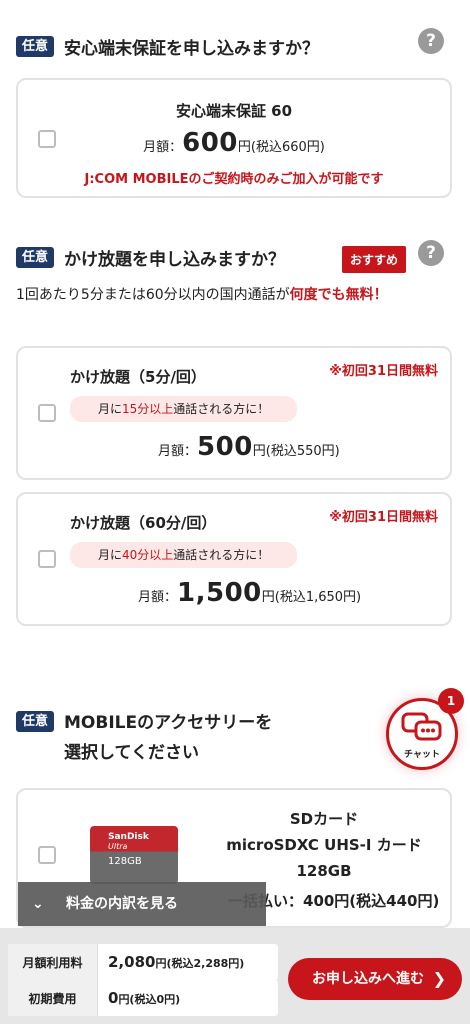  What do you see at coordinates (118, 846) in the screenshot?
I see `sd-series-text: Ultra` at bounding box center [118, 846].